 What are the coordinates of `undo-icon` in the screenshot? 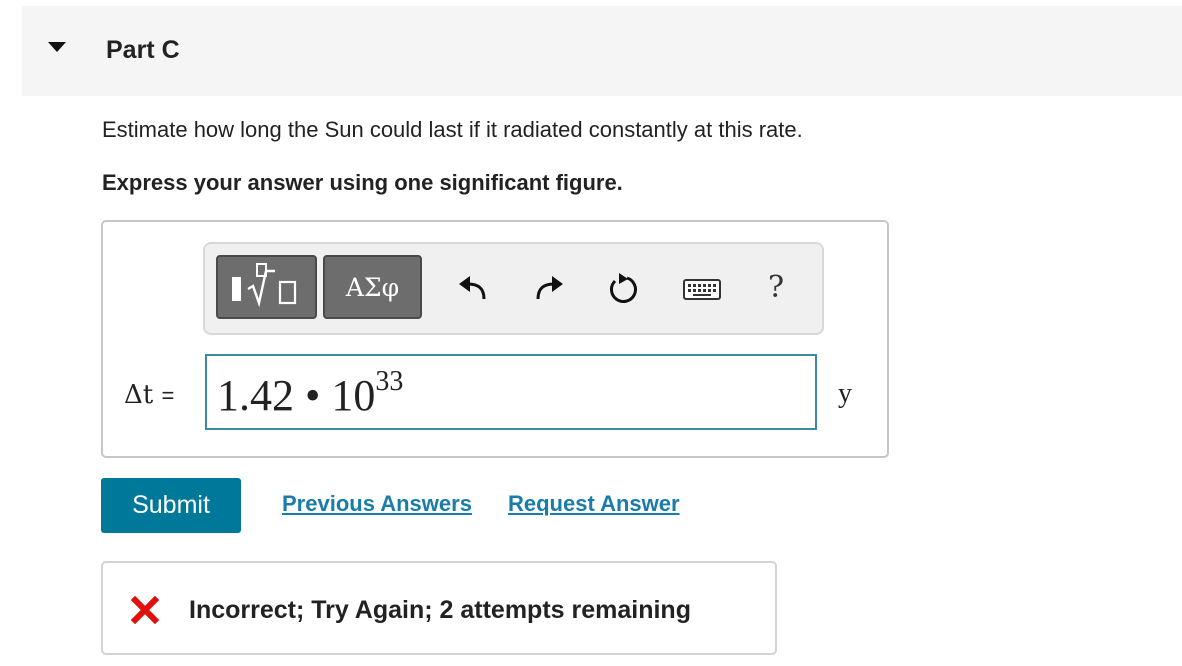 It's located at (473, 289).